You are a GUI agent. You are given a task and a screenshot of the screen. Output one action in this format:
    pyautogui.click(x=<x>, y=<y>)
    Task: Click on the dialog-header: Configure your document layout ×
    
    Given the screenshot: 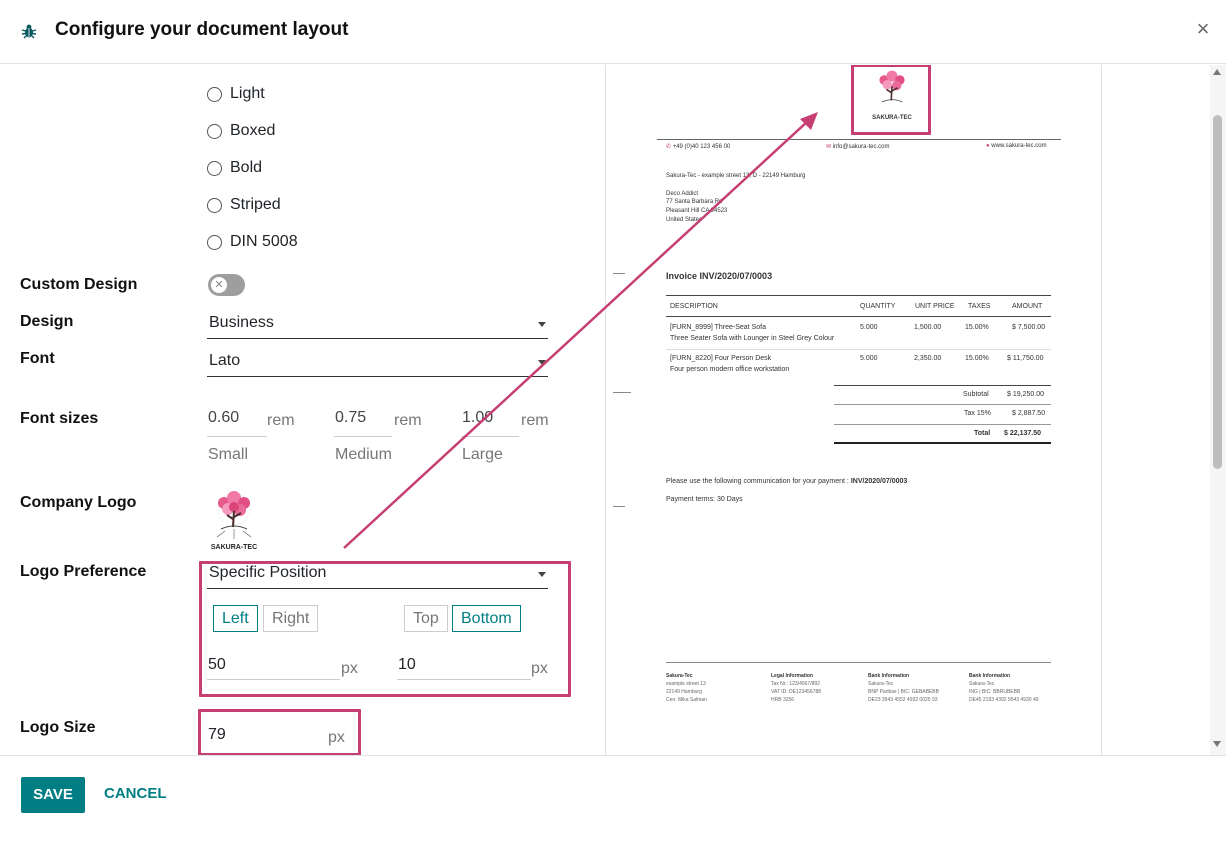 What is the action you would take?
    pyautogui.click(x=613, y=32)
    